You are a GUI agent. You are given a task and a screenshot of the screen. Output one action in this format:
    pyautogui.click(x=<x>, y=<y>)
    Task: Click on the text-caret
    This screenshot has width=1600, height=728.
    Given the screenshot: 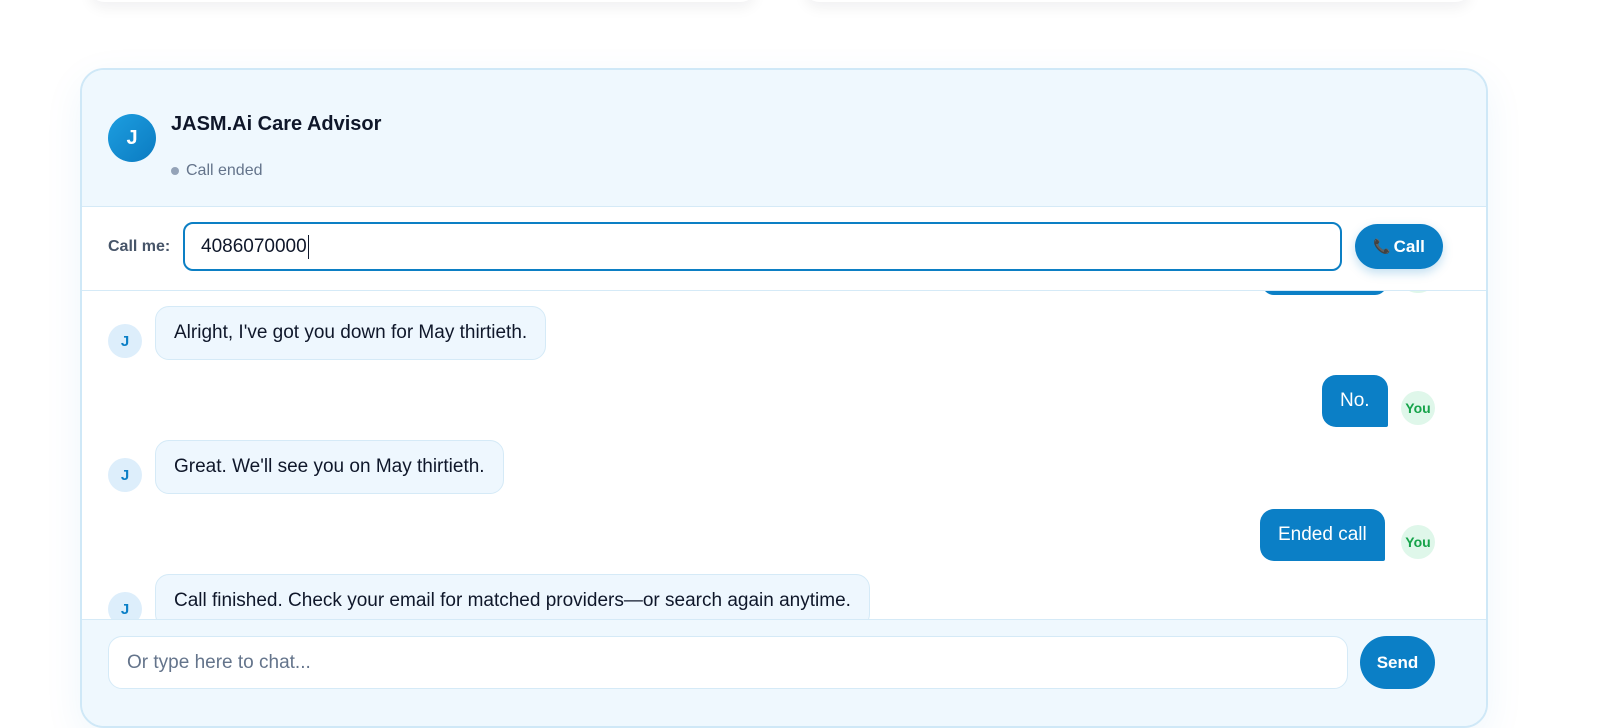 What is the action you would take?
    pyautogui.click(x=308, y=246)
    